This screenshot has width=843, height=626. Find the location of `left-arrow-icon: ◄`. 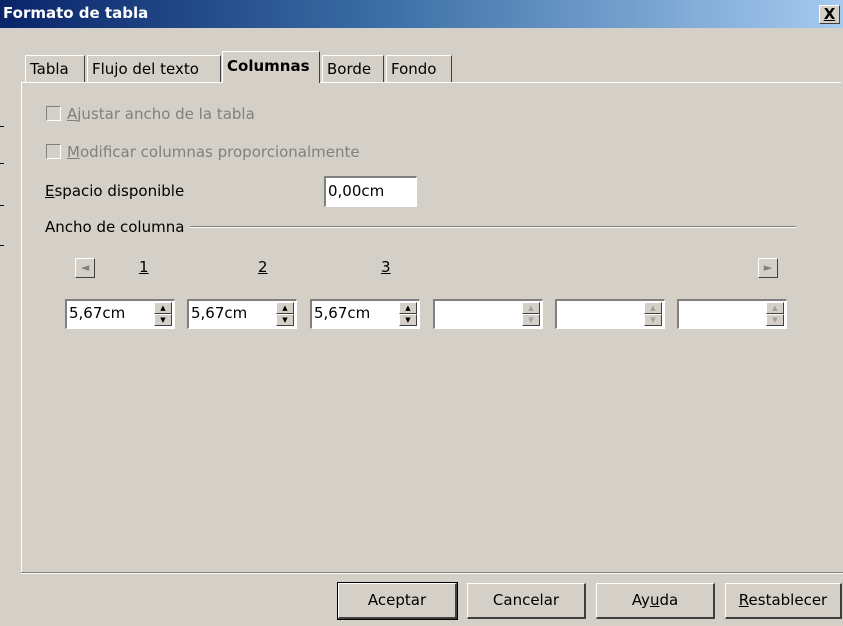

left-arrow-icon: ◄ is located at coordinates (85, 267).